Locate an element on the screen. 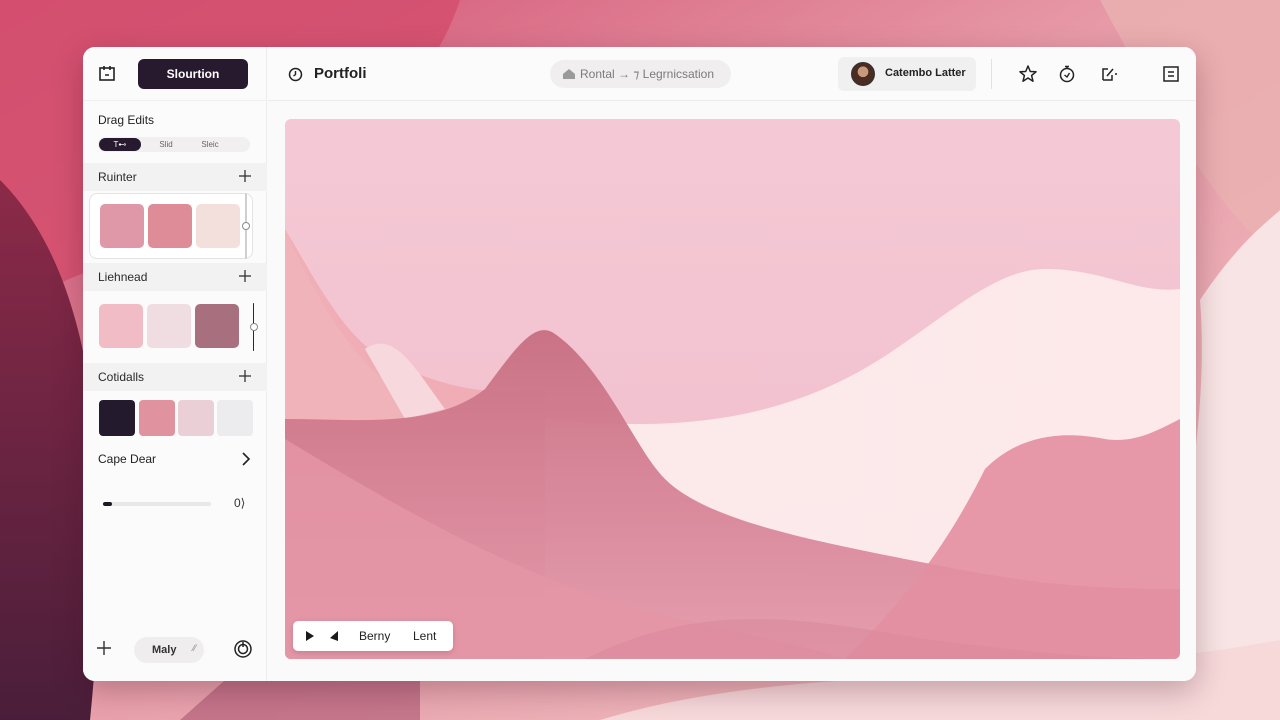 The width and height of the screenshot is (1280, 720). breadcrumb-text: Rontal → ⁊ Legrnicsation is located at coordinates (647, 74).